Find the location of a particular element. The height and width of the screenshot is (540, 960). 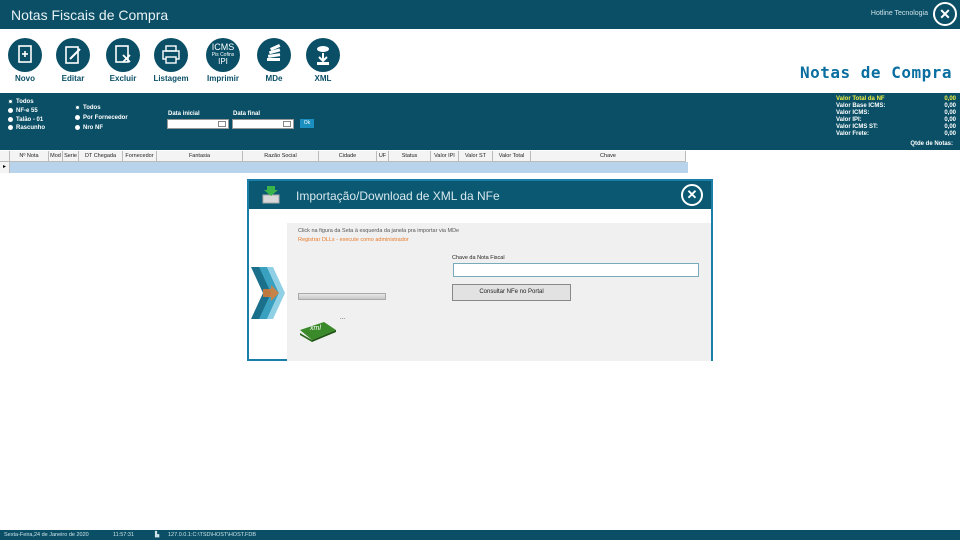

mde-button: MDe is located at coordinates (274, 60).